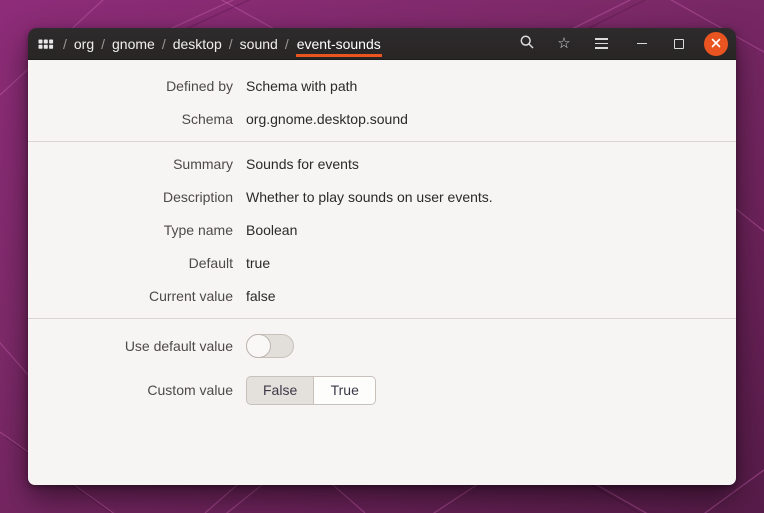  Describe the element at coordinates (258, 346) in the screenshot. I see `switch-knob` at that location.